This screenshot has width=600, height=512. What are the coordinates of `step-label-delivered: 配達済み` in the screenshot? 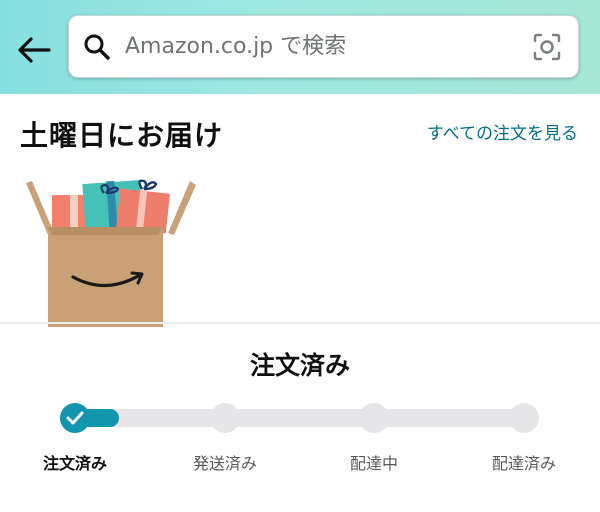 It's located at (524, 463).